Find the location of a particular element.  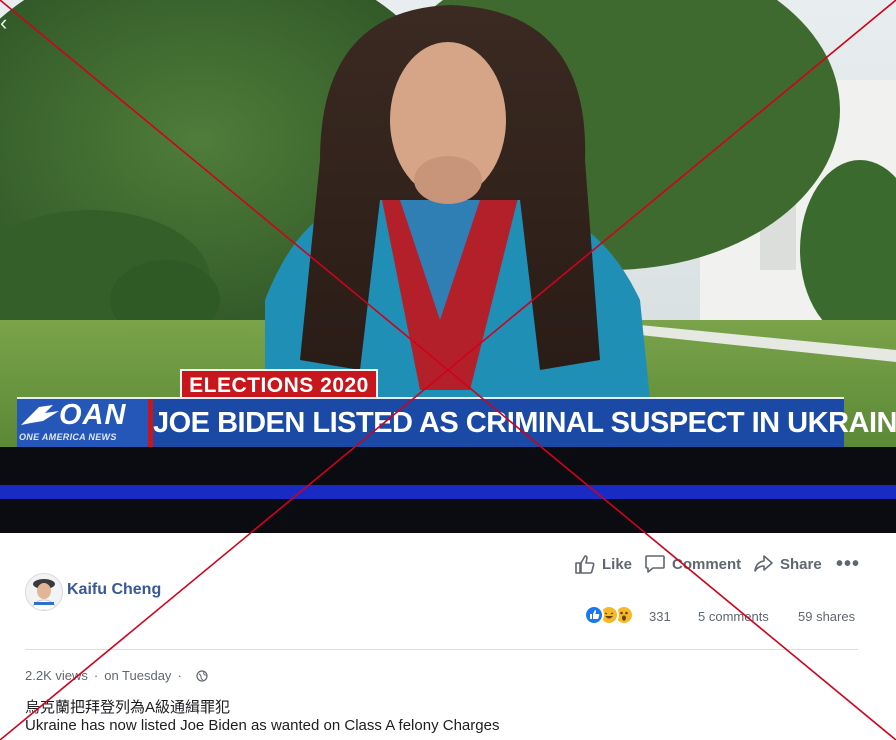

reaction-count: 331 is located at coordinates (660, 616).